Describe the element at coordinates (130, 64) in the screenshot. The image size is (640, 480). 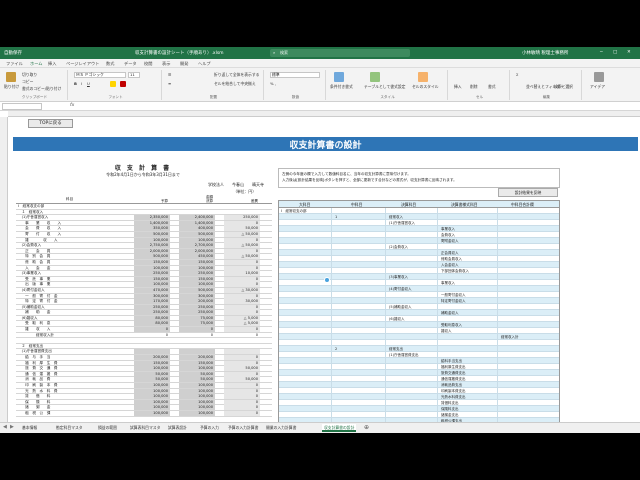
I see `tab-data: データ` at that location.